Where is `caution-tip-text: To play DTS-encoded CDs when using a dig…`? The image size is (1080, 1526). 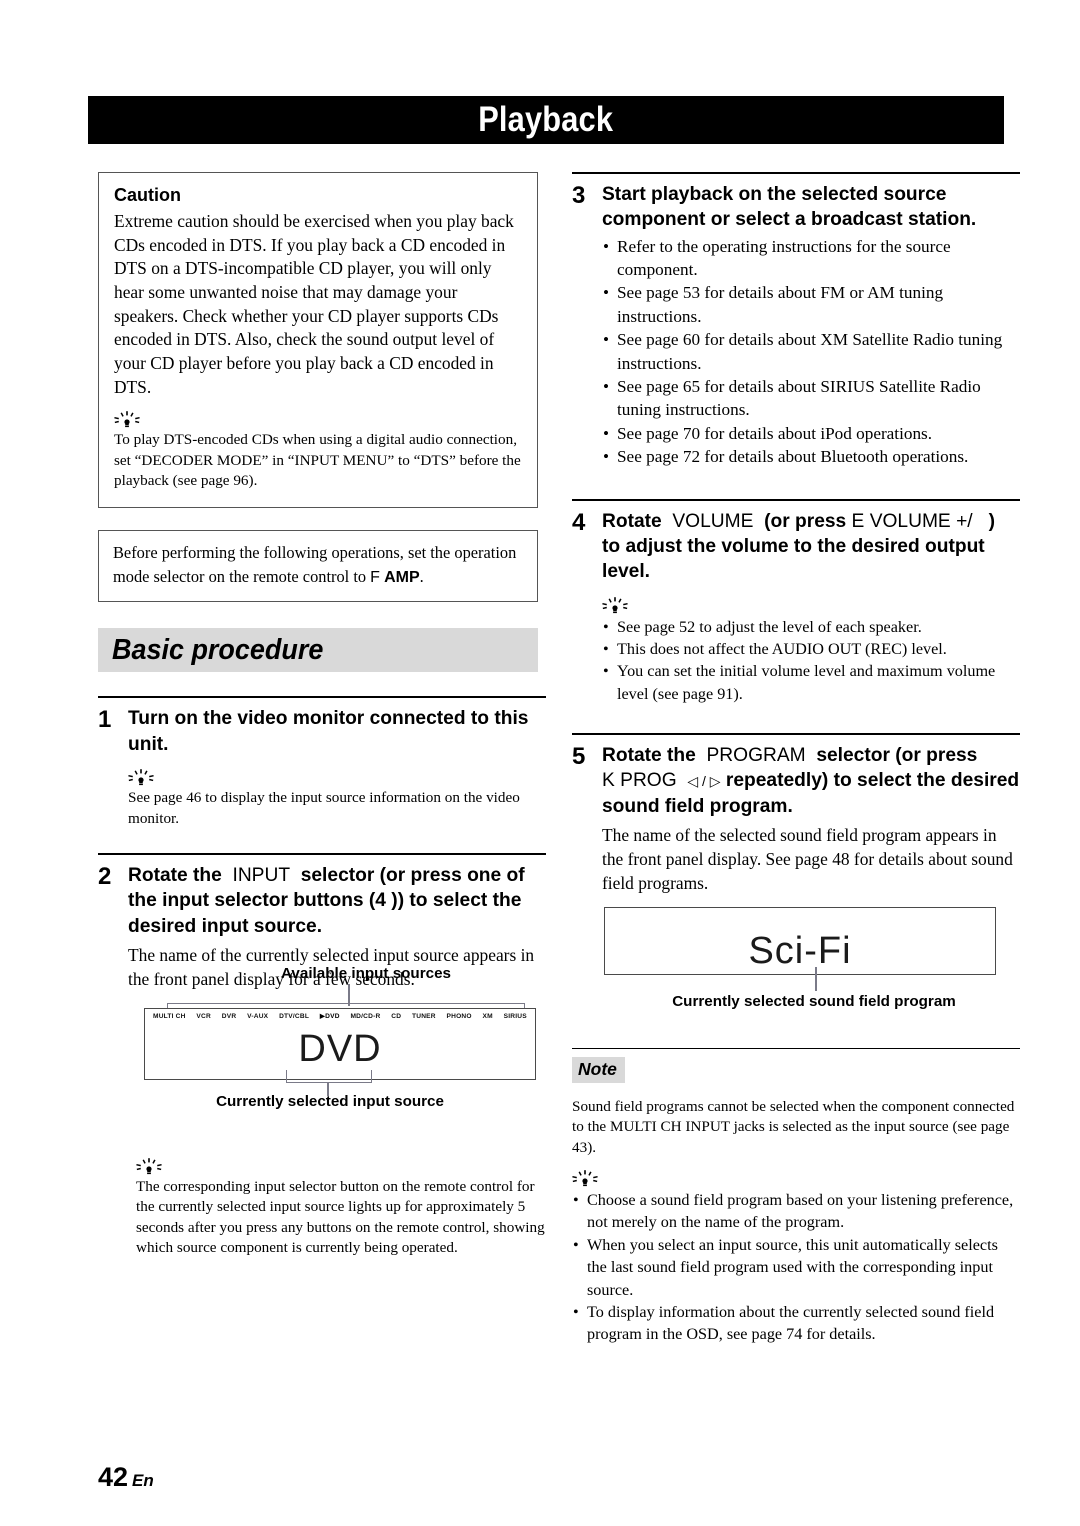
caution-tip-text: To play DTS-encoded CDs when using a dig… is located at coordinates (317, 460).